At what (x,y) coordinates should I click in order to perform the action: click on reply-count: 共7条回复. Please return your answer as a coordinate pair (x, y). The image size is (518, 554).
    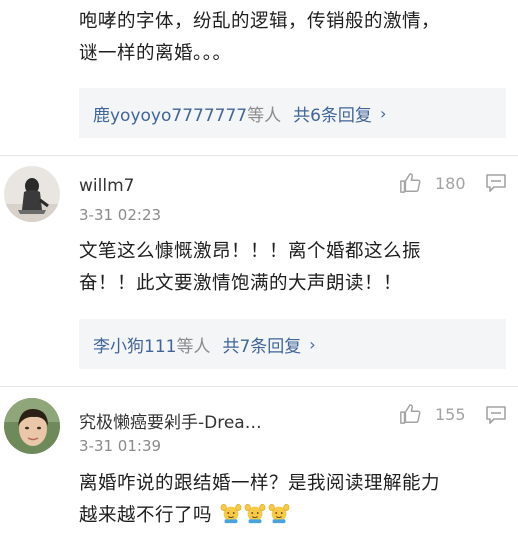
    Looking at the image, I should click on (261, 344).